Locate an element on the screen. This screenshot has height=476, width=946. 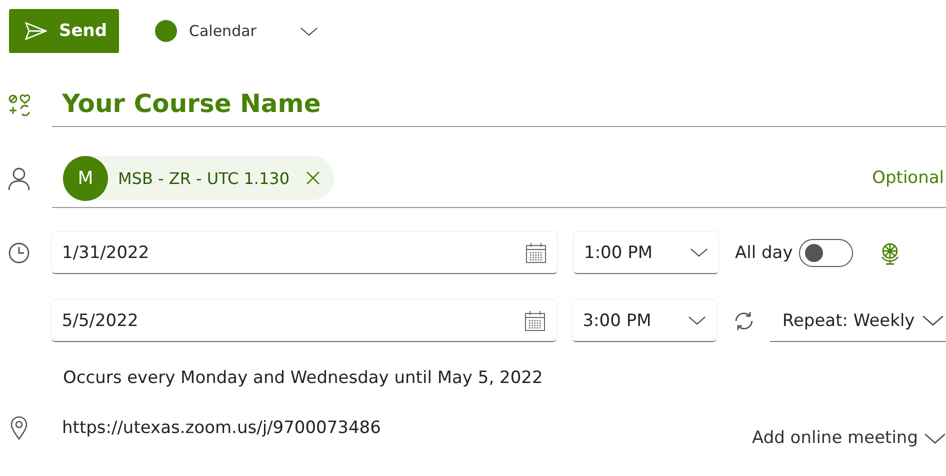
repeat-icon is located at coordinates (744, 321).